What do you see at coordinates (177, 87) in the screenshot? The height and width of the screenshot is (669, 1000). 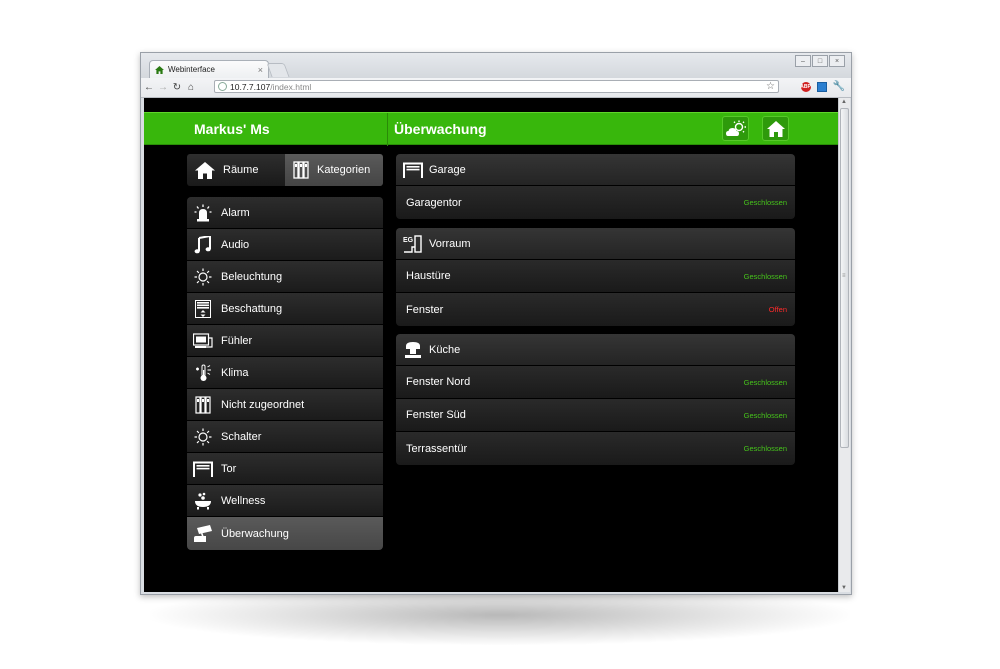 I see `reload-icon: ↻` at bounding box center [177, 87].